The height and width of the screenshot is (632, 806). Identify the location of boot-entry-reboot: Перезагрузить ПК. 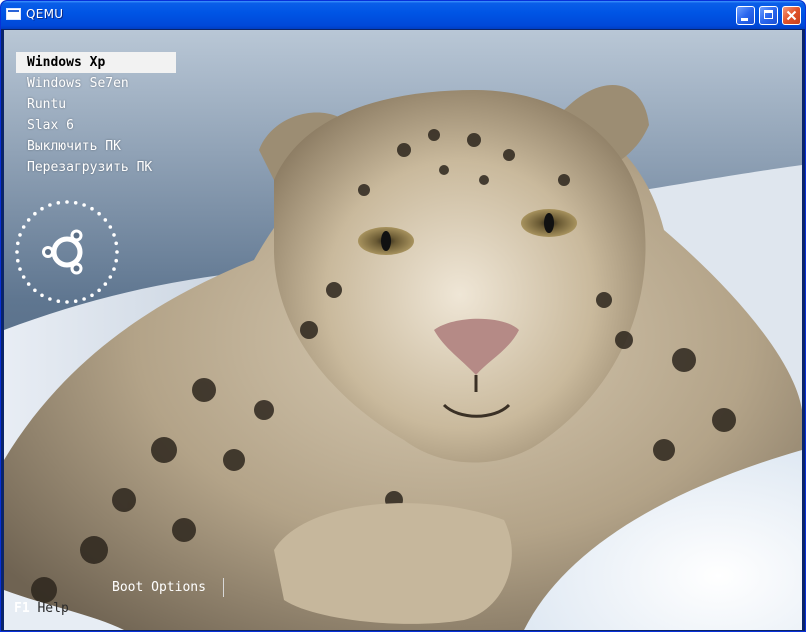
(96, 167).